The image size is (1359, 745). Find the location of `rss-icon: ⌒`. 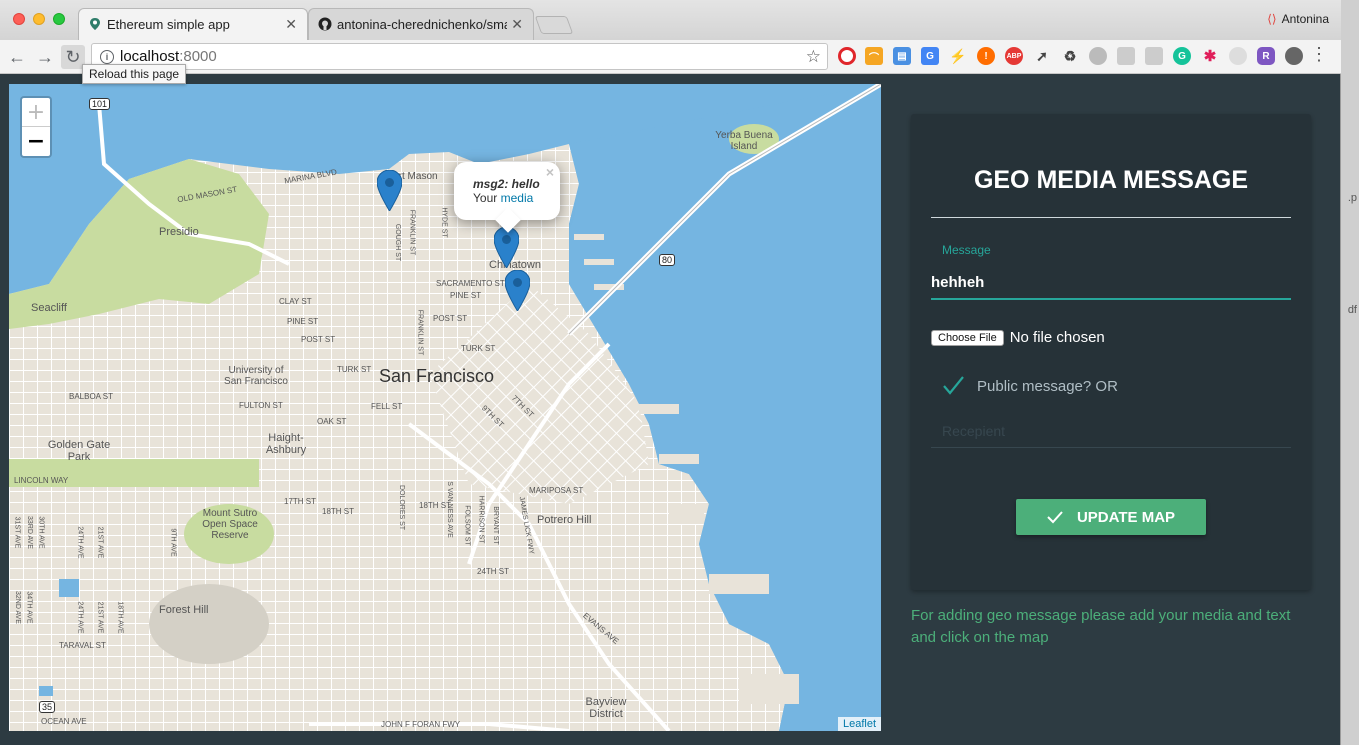

rss-icon: ⌒ is located at coordinates (874, 56).